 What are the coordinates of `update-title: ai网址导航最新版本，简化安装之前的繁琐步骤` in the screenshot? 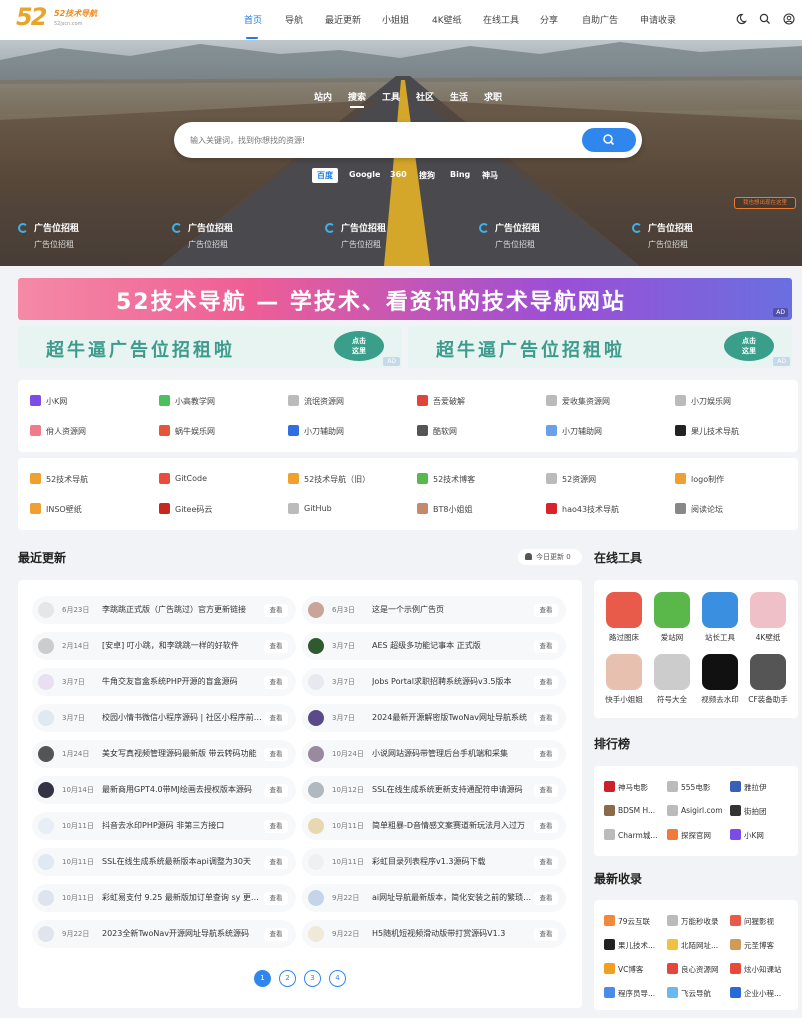 It's located at (452, 897).